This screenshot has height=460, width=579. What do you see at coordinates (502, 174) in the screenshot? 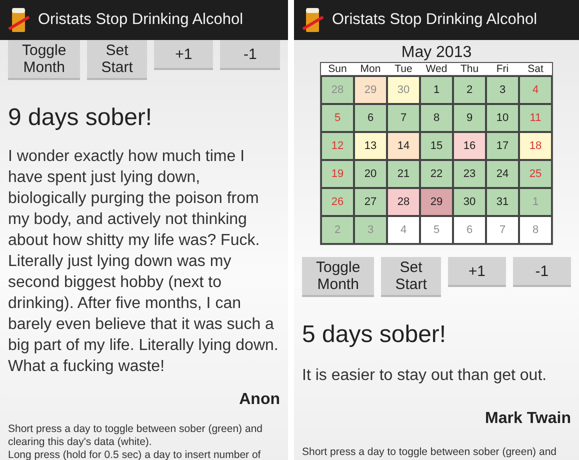
I see `calendar-day: 24` at bounding box center [502, 174].